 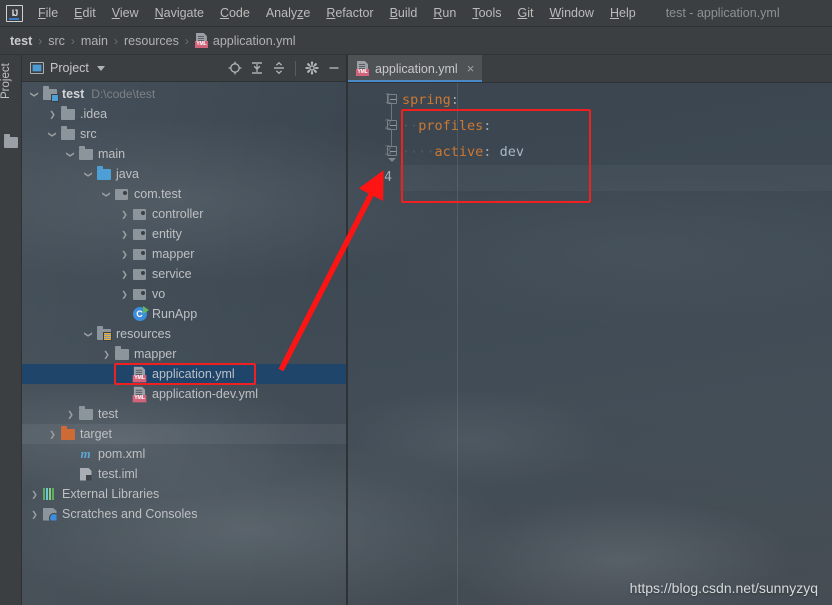 I want to click on project-view-selector: Project, so click(x=127, y=68).